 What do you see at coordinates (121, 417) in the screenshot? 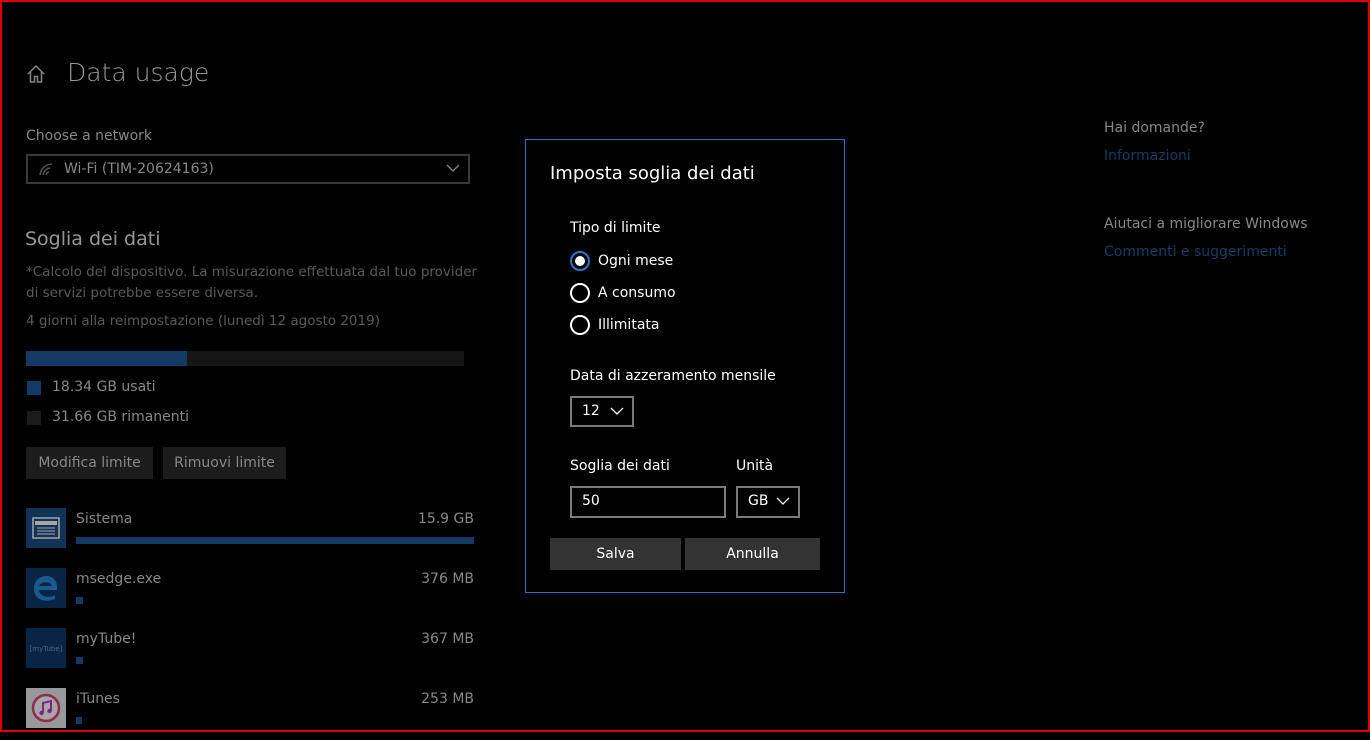
I see `remaining-legend-text: 31.66 GB rimanenti` at bounding box center [121, 417].